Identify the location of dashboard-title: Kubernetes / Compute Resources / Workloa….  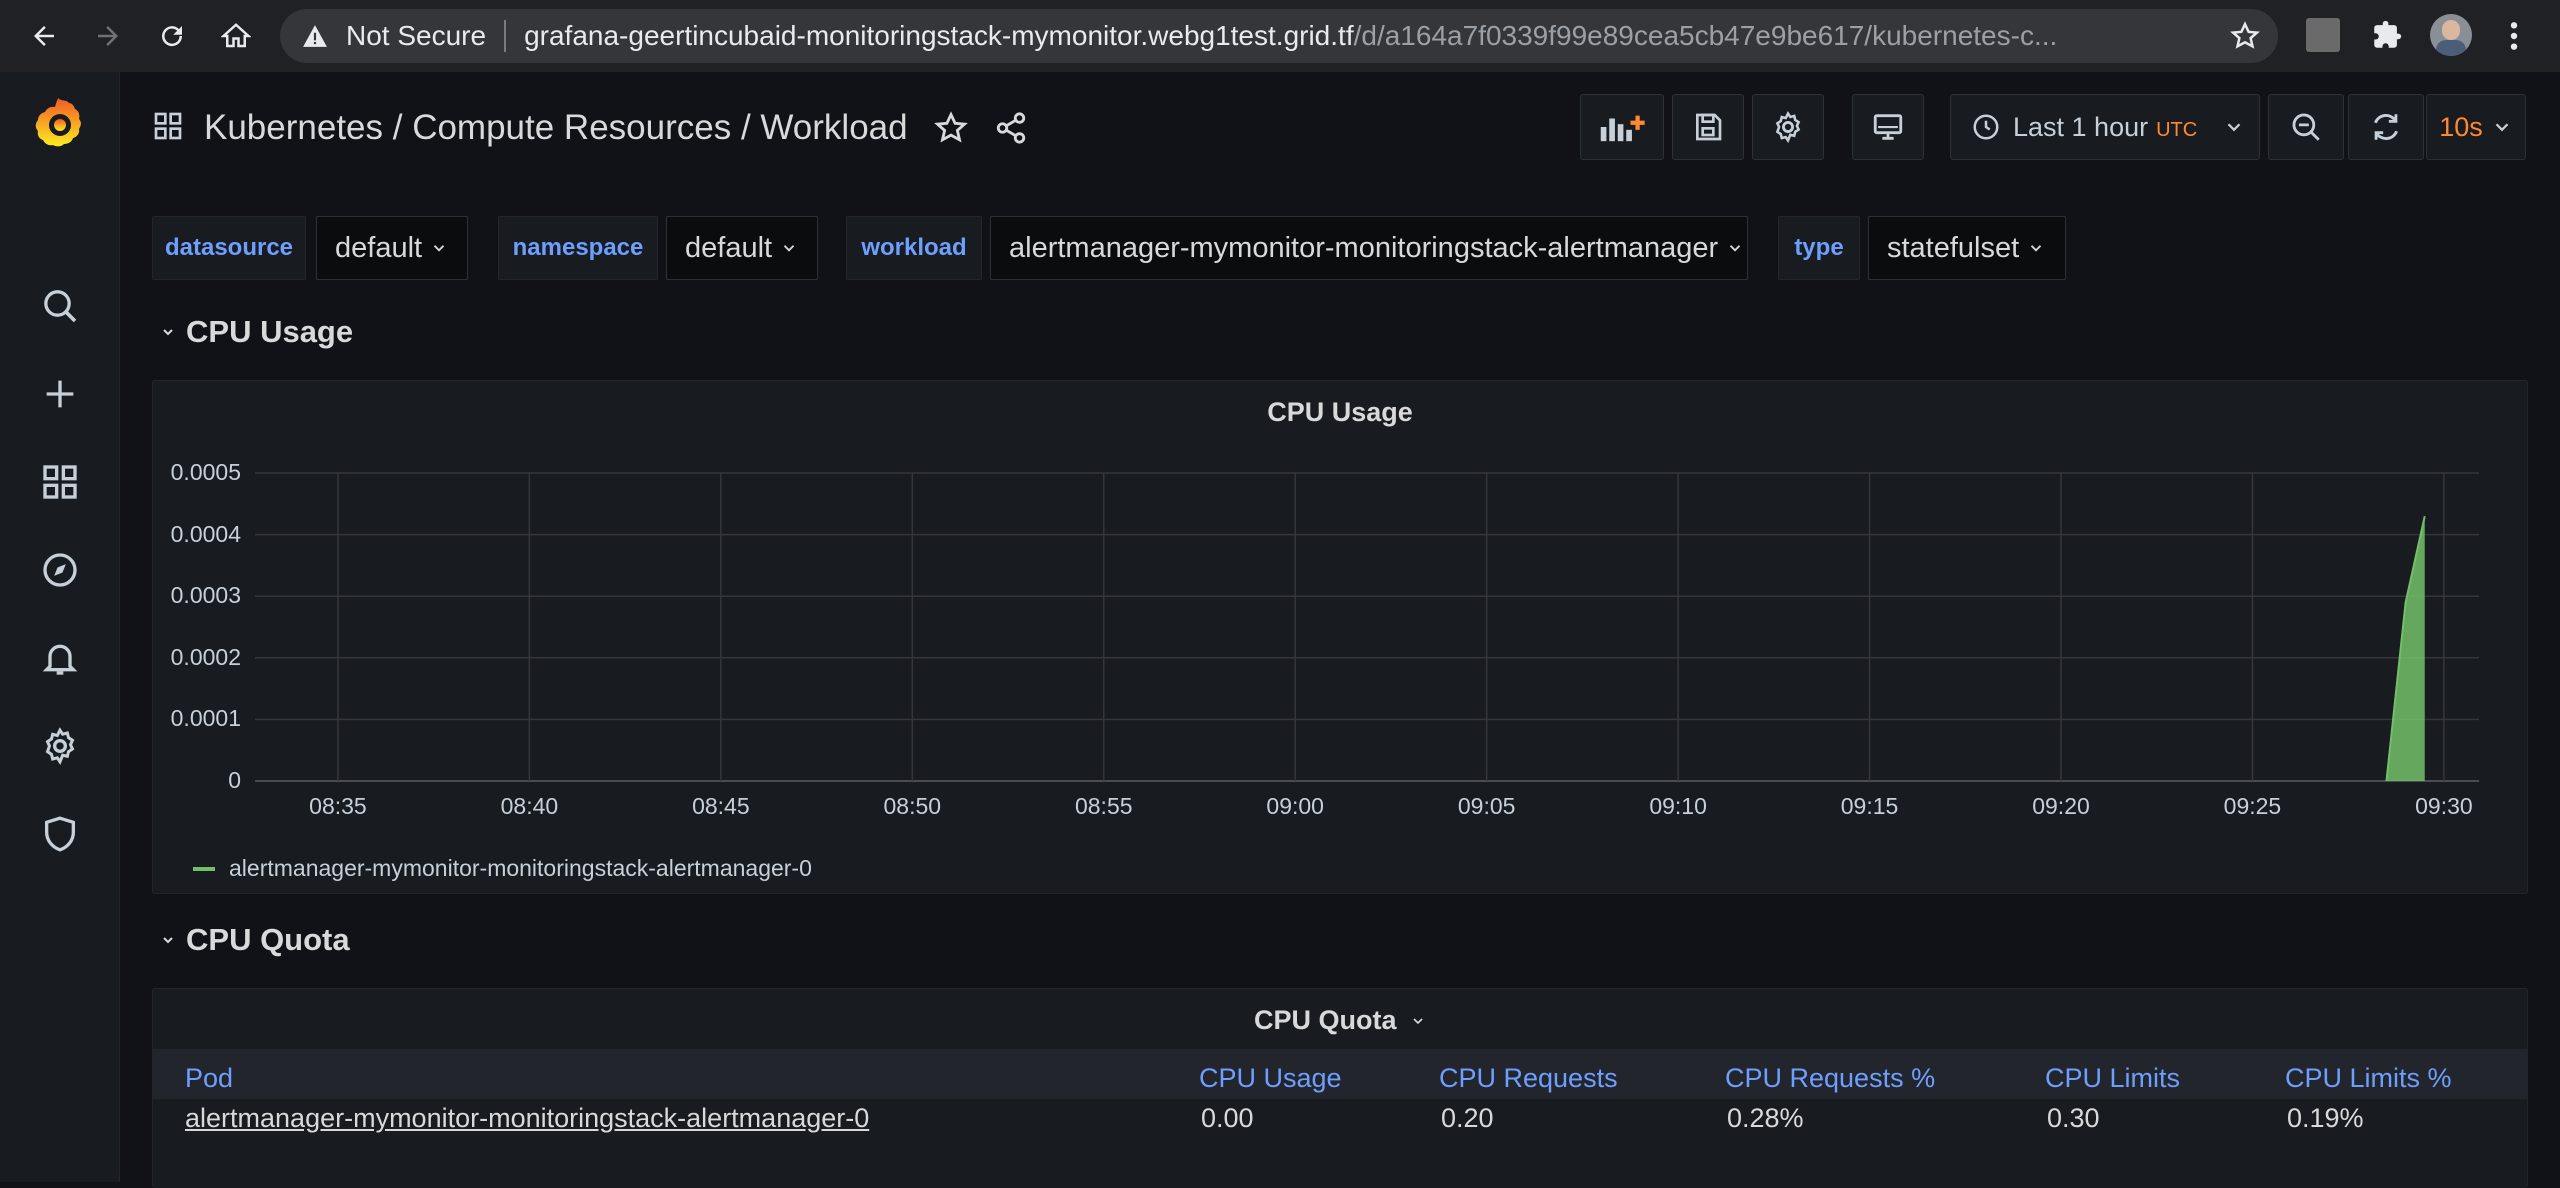
(590, 128).